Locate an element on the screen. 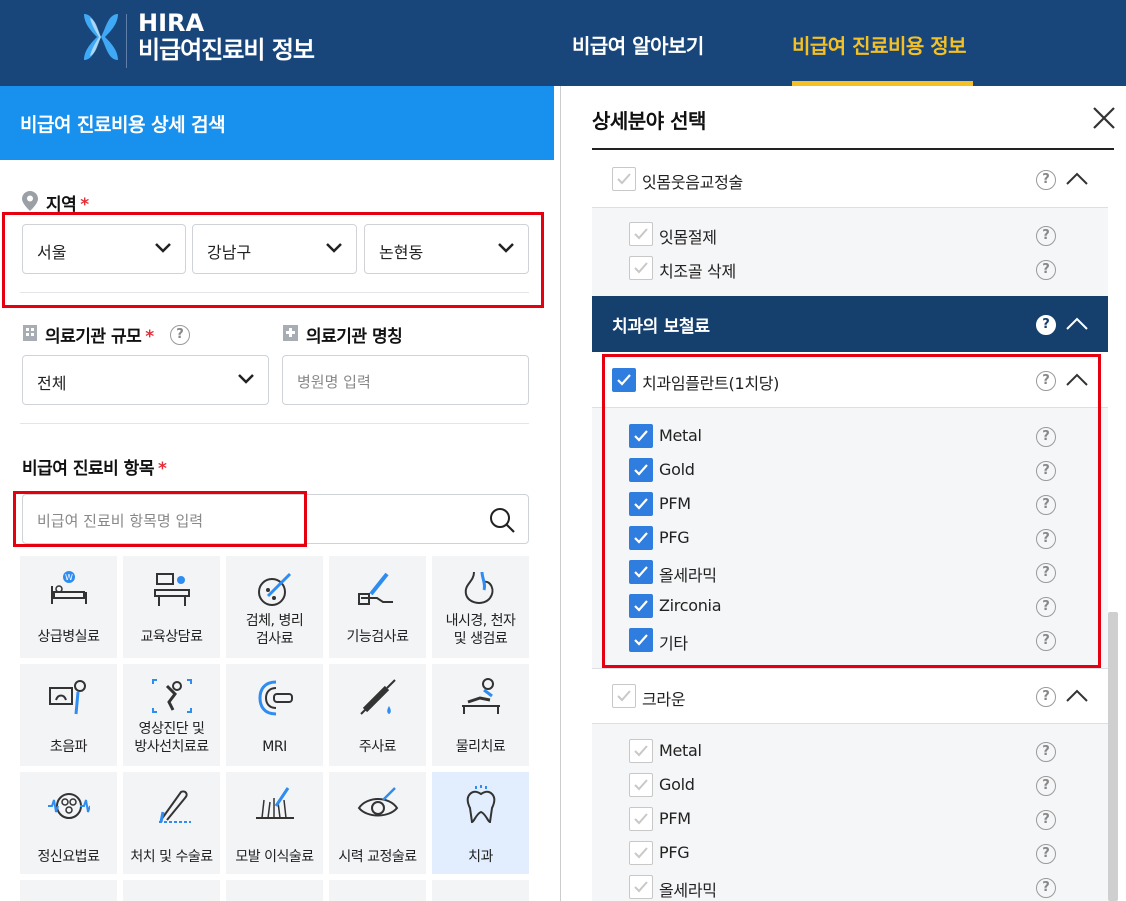 This screenshot has height=901, width=1126. facility-name-input: 병원명 입력 is located at coordinates (405, 380).